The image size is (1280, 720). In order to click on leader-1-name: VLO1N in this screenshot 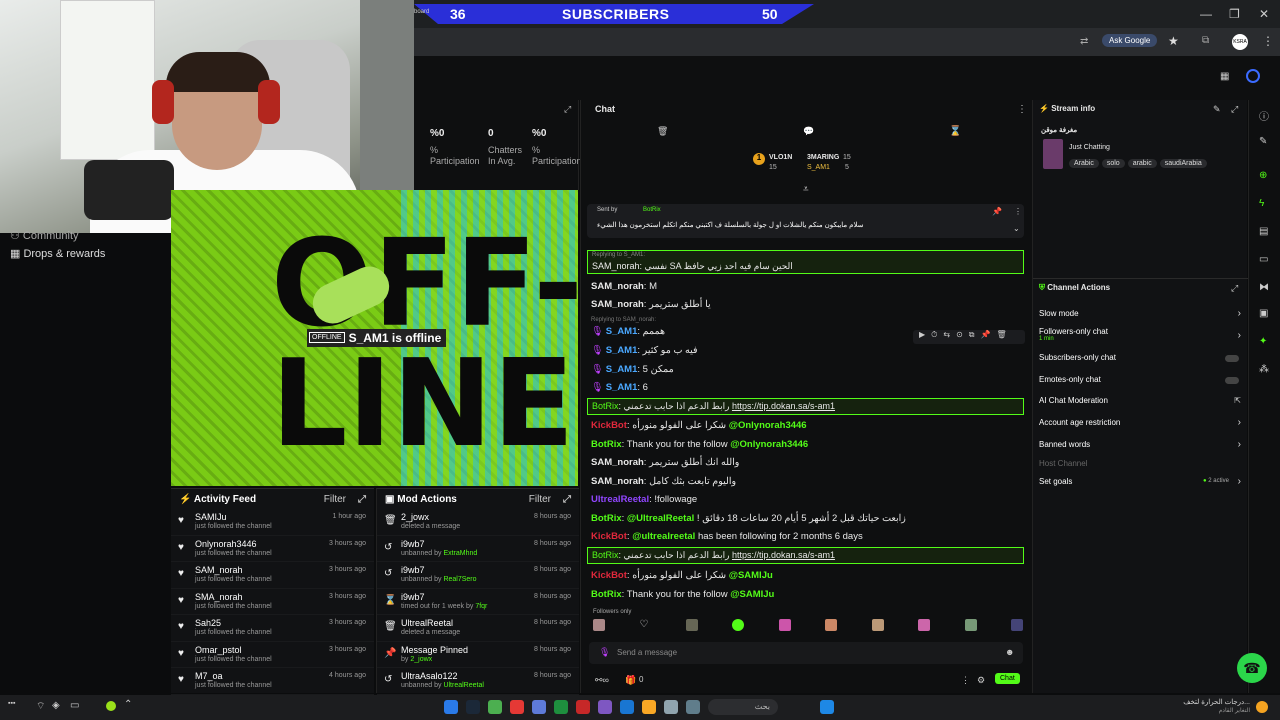, I will do `click(780, 157)`.